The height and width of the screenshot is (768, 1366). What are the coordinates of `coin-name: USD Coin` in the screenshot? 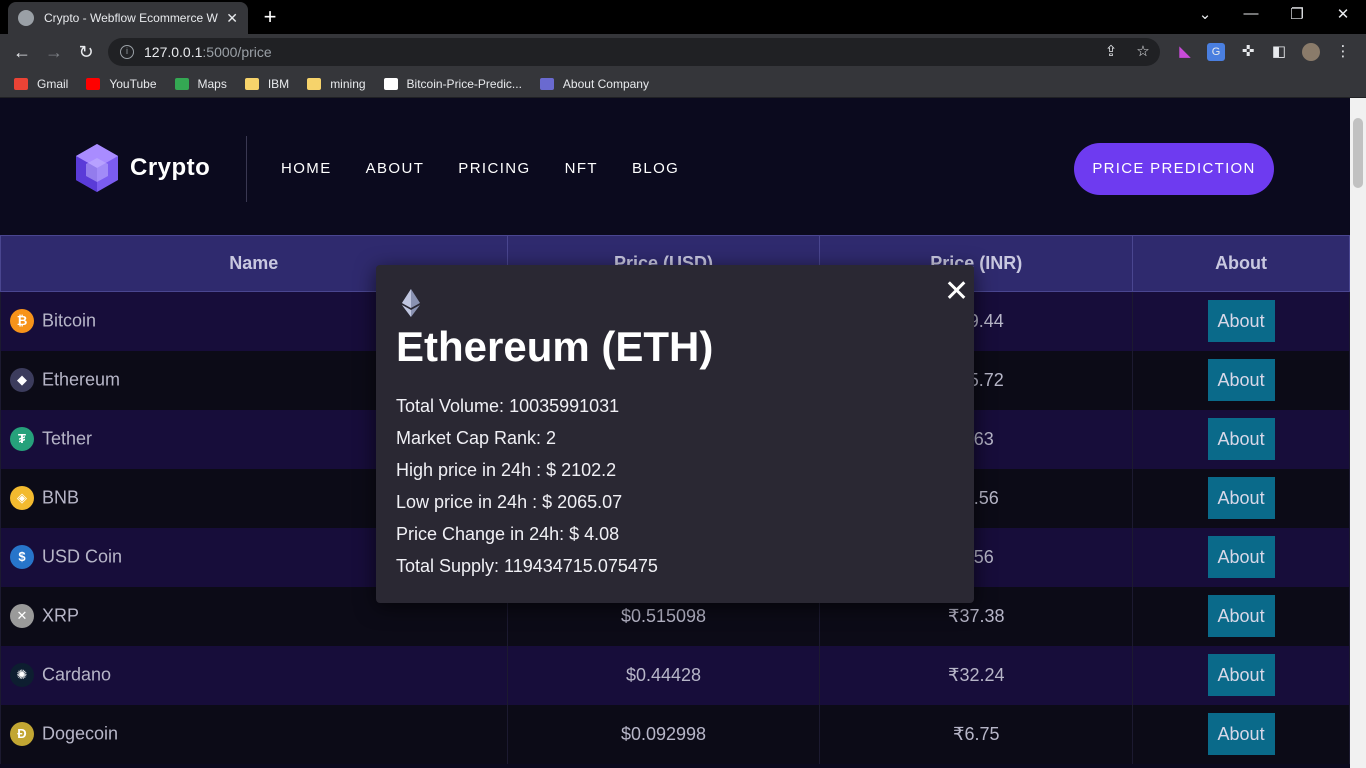 It's located at (82, 556).